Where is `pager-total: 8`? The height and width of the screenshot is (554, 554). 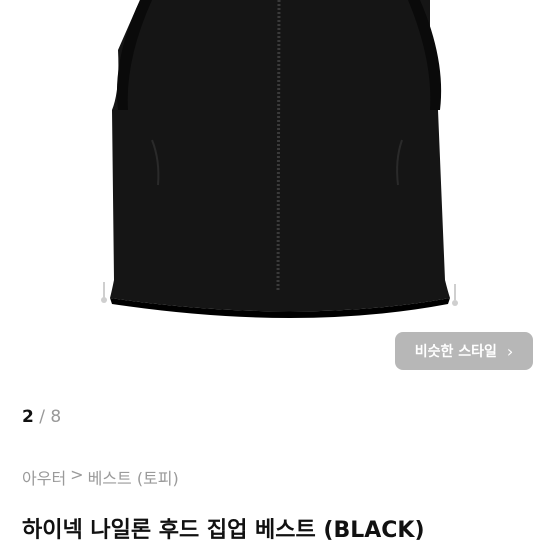 pager-total: 8 is located at coordinates (56, 417).